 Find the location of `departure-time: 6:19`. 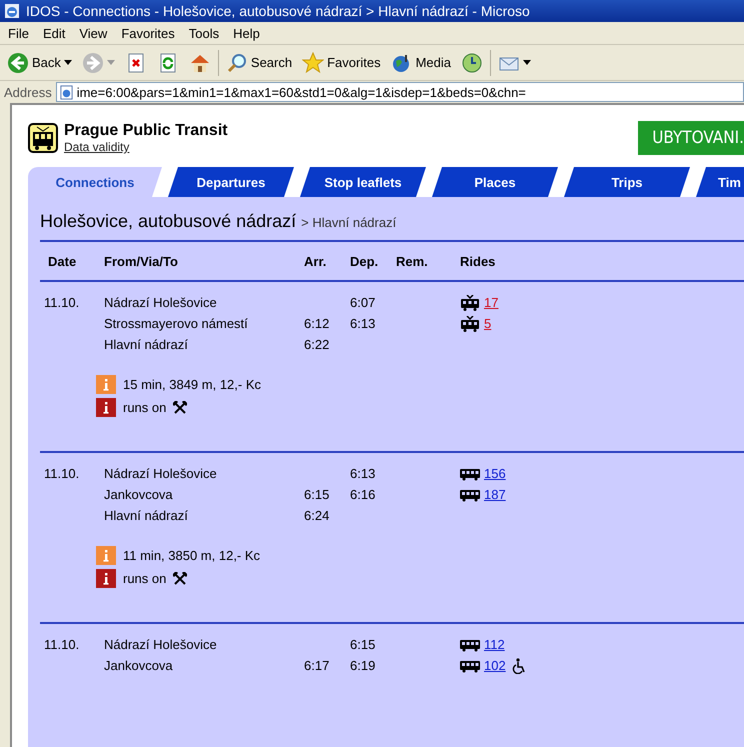

departure-time: 6:19 is located at coordinates (363, 665).